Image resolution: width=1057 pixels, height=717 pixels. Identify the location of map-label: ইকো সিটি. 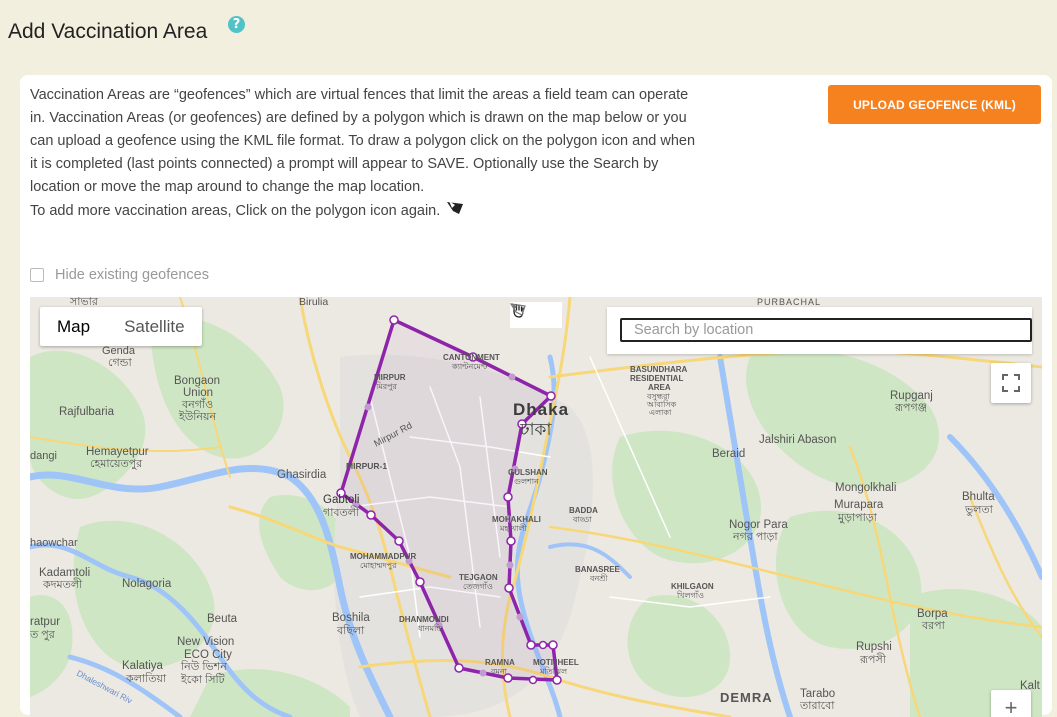
(203, 679).